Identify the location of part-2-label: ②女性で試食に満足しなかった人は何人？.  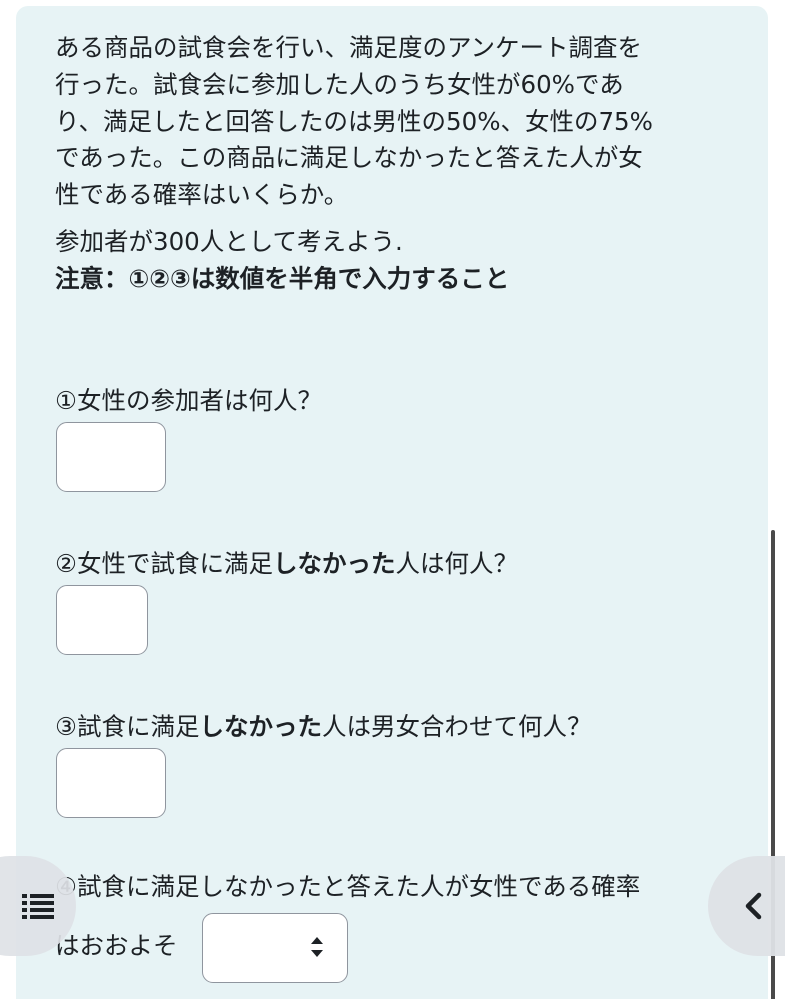
(286, 564).